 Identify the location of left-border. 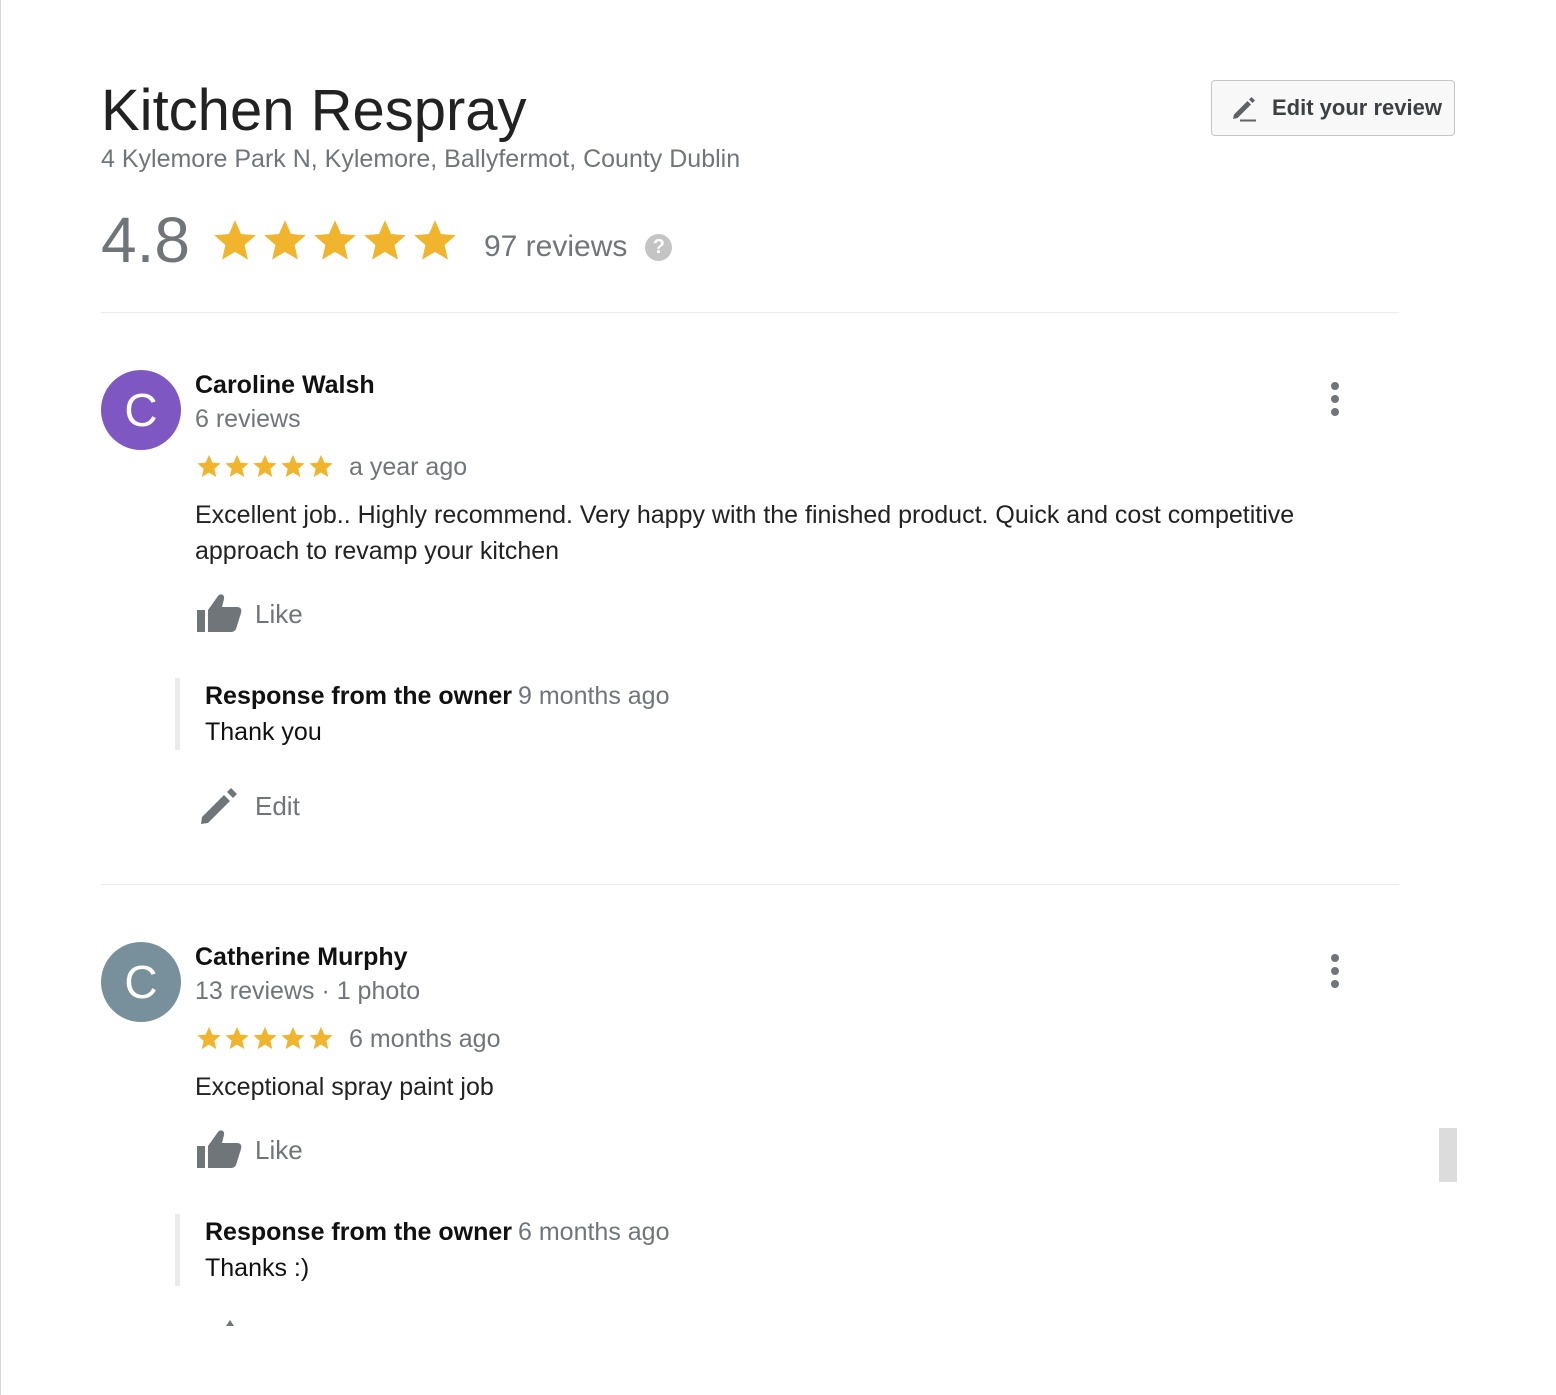
(0, 697).